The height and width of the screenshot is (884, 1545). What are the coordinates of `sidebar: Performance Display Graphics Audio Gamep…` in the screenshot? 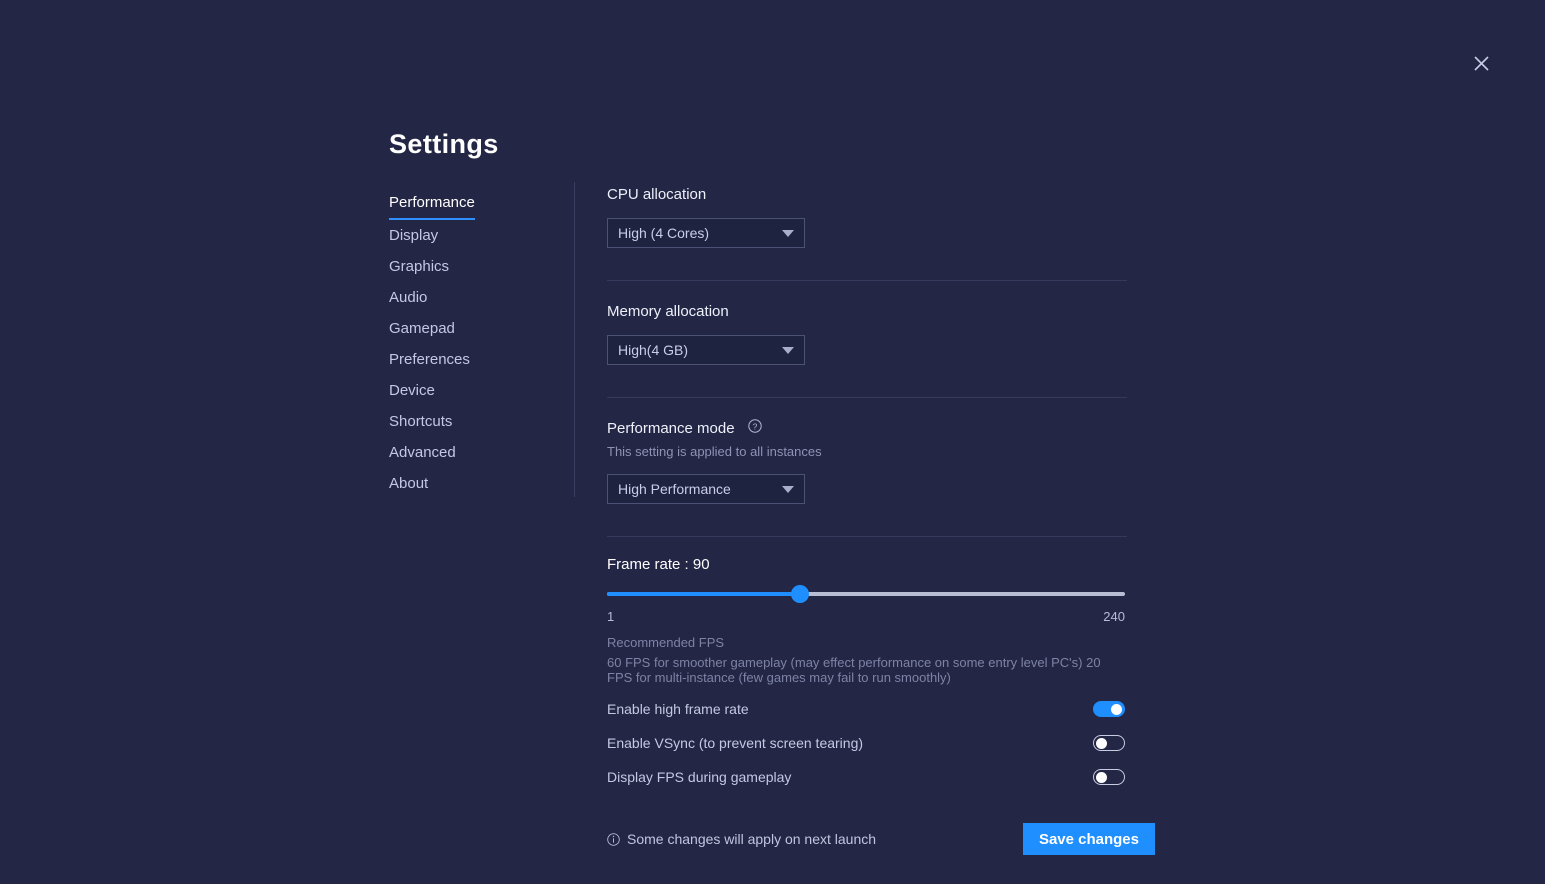 It's located at (474, 344).